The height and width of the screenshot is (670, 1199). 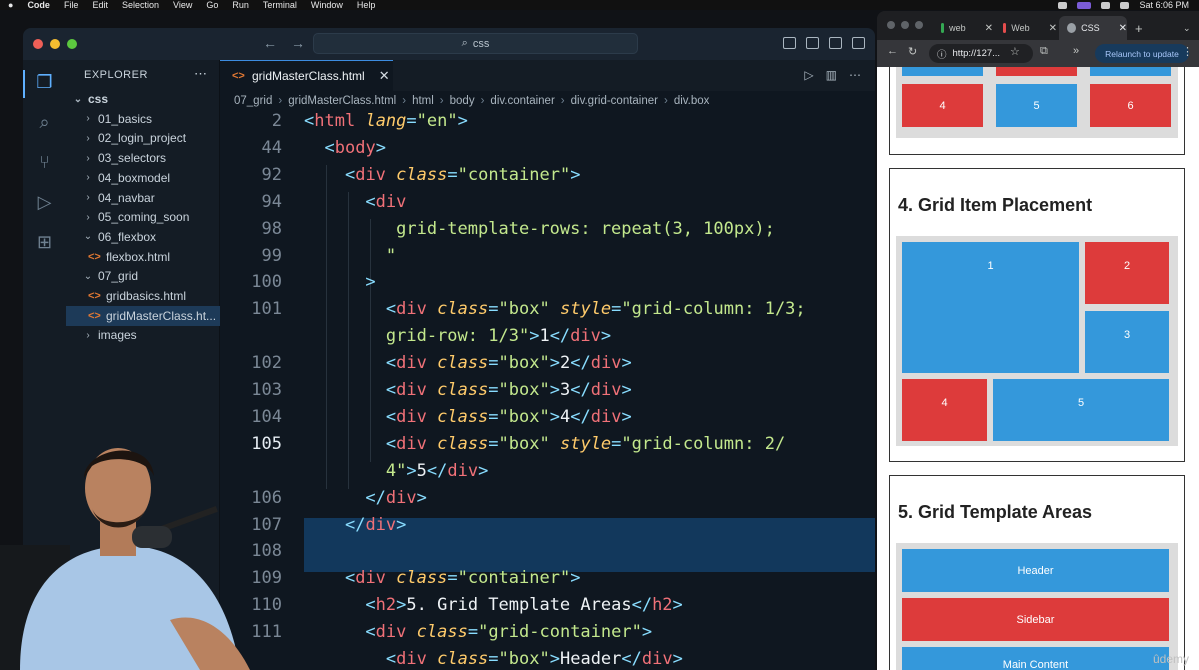 I want to click on run-icon: ▷, so click(x=808, y=75).